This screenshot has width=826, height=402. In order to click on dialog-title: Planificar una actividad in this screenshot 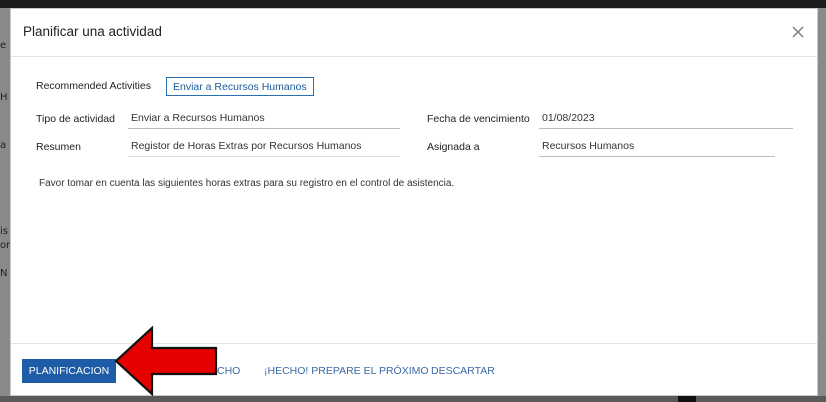, I will do `click(92, 31)`.